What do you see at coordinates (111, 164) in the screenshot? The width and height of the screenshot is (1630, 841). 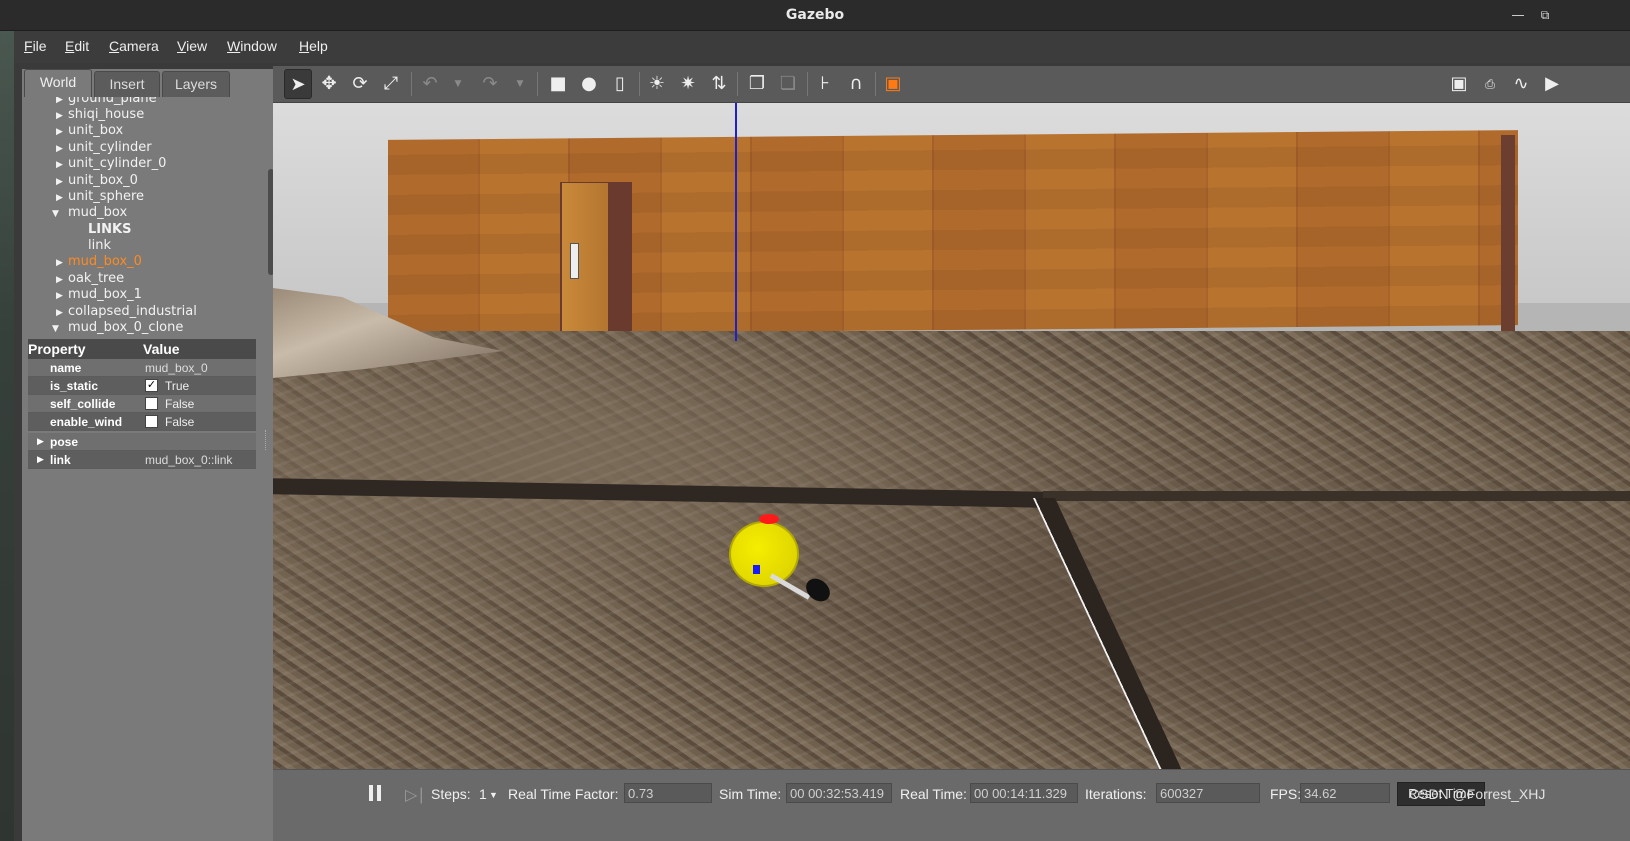 I see `tree-item: ▶ unit_cylinder_0` at bounding box center [111, 164].